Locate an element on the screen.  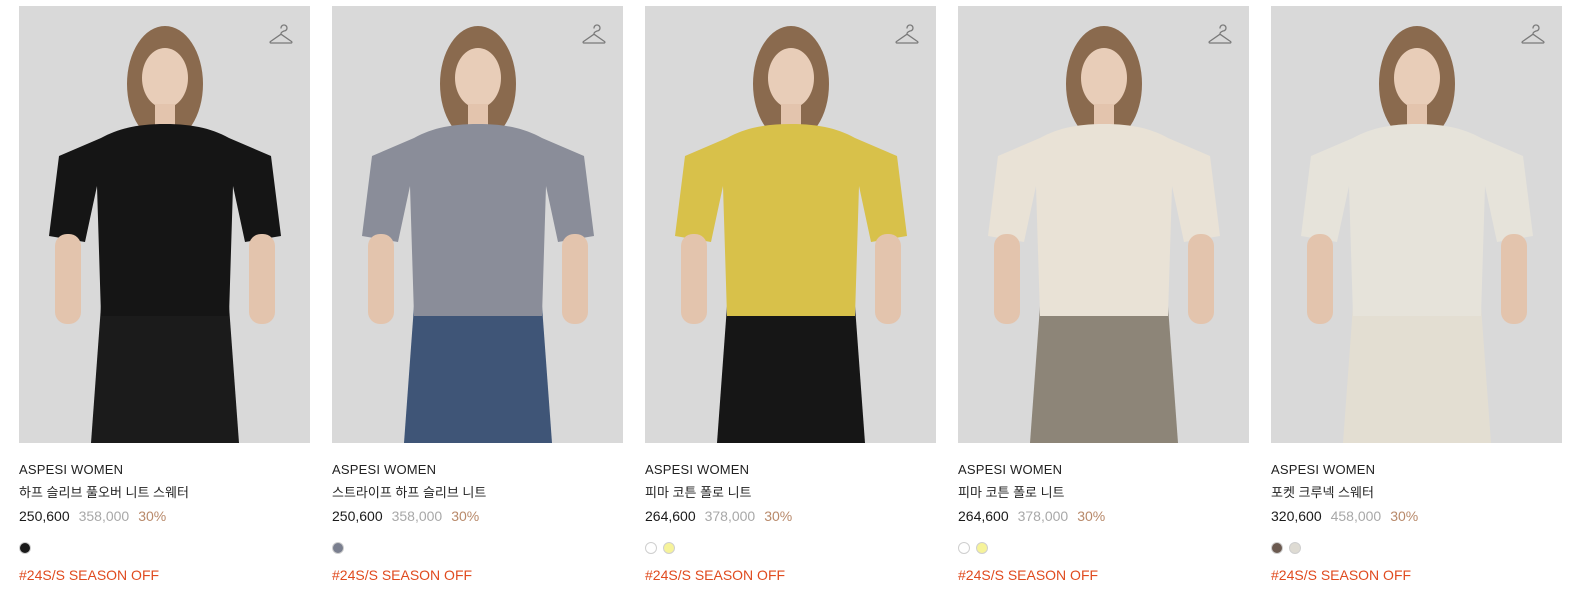
product-name: 포켓 크루넥 스웨터 is located at coordinates (1416, 492).